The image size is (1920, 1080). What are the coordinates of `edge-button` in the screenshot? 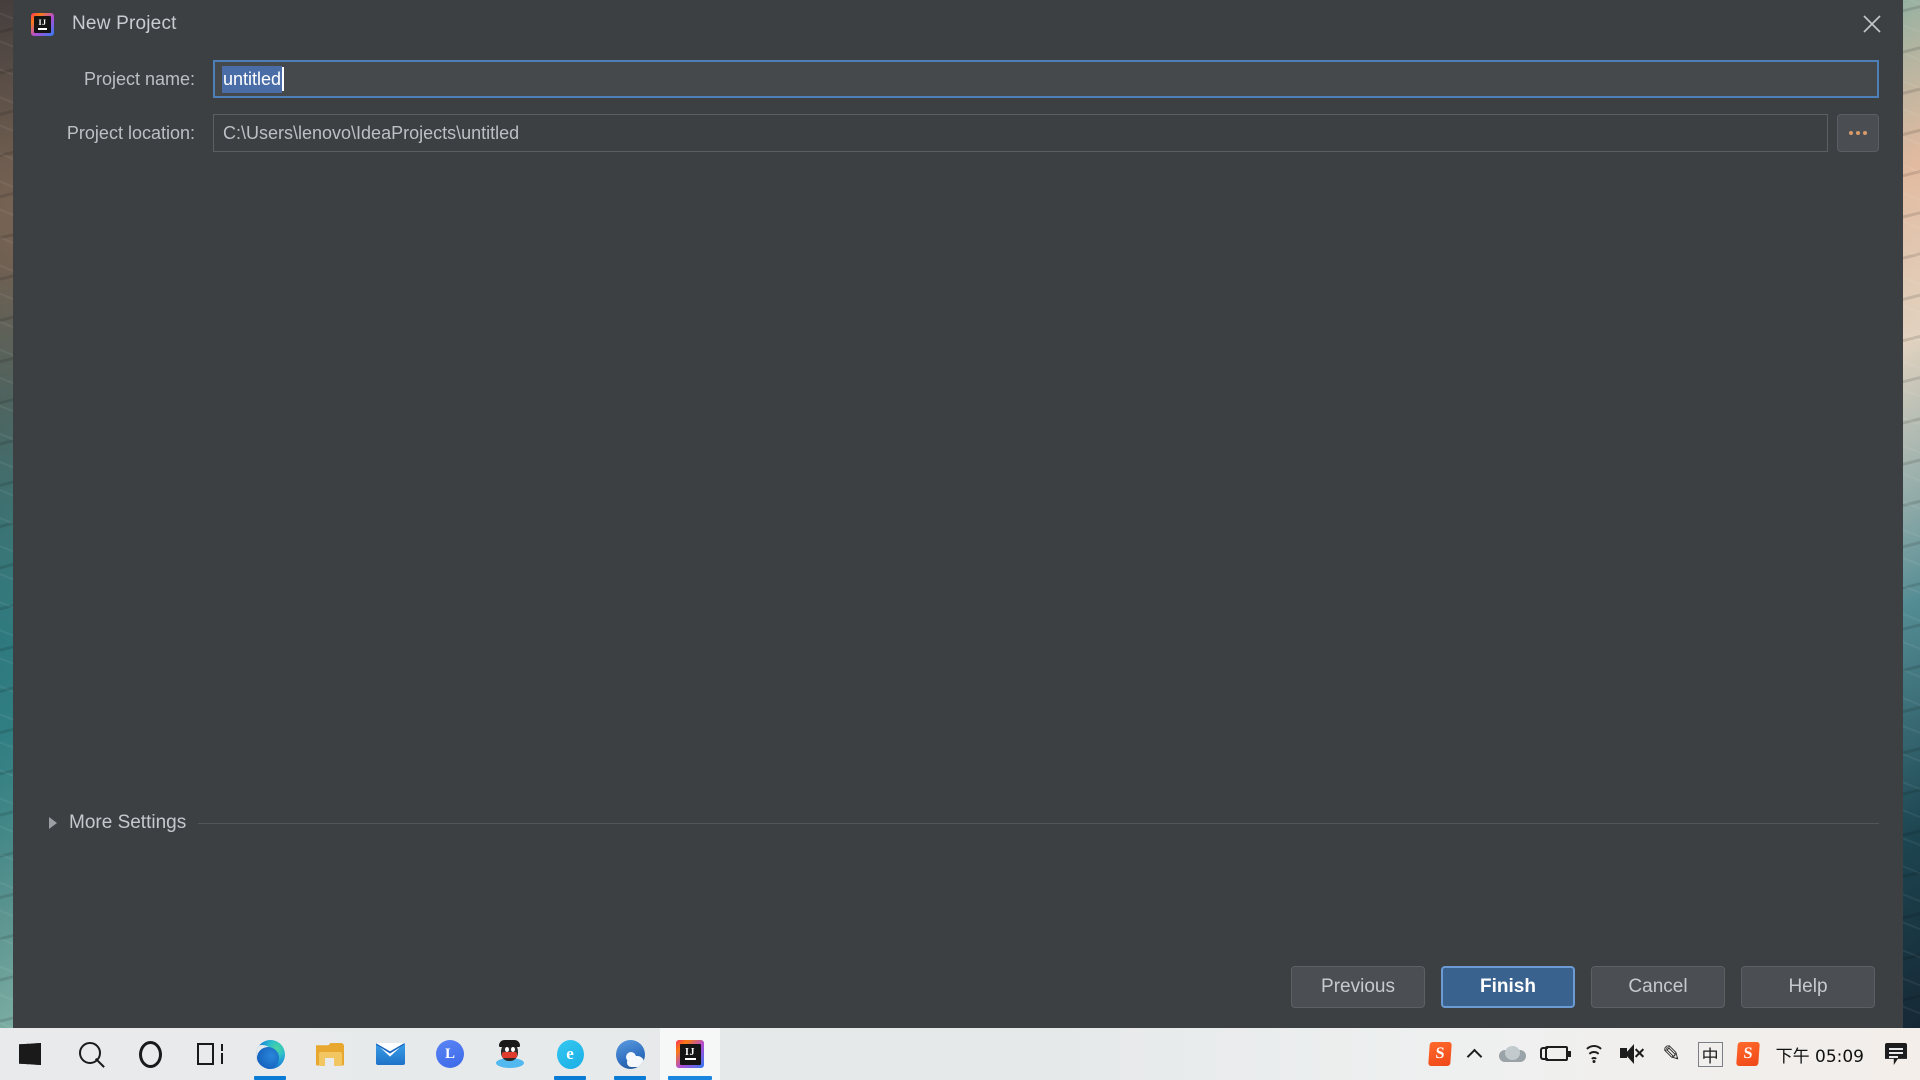 It's located at (270, 1054).